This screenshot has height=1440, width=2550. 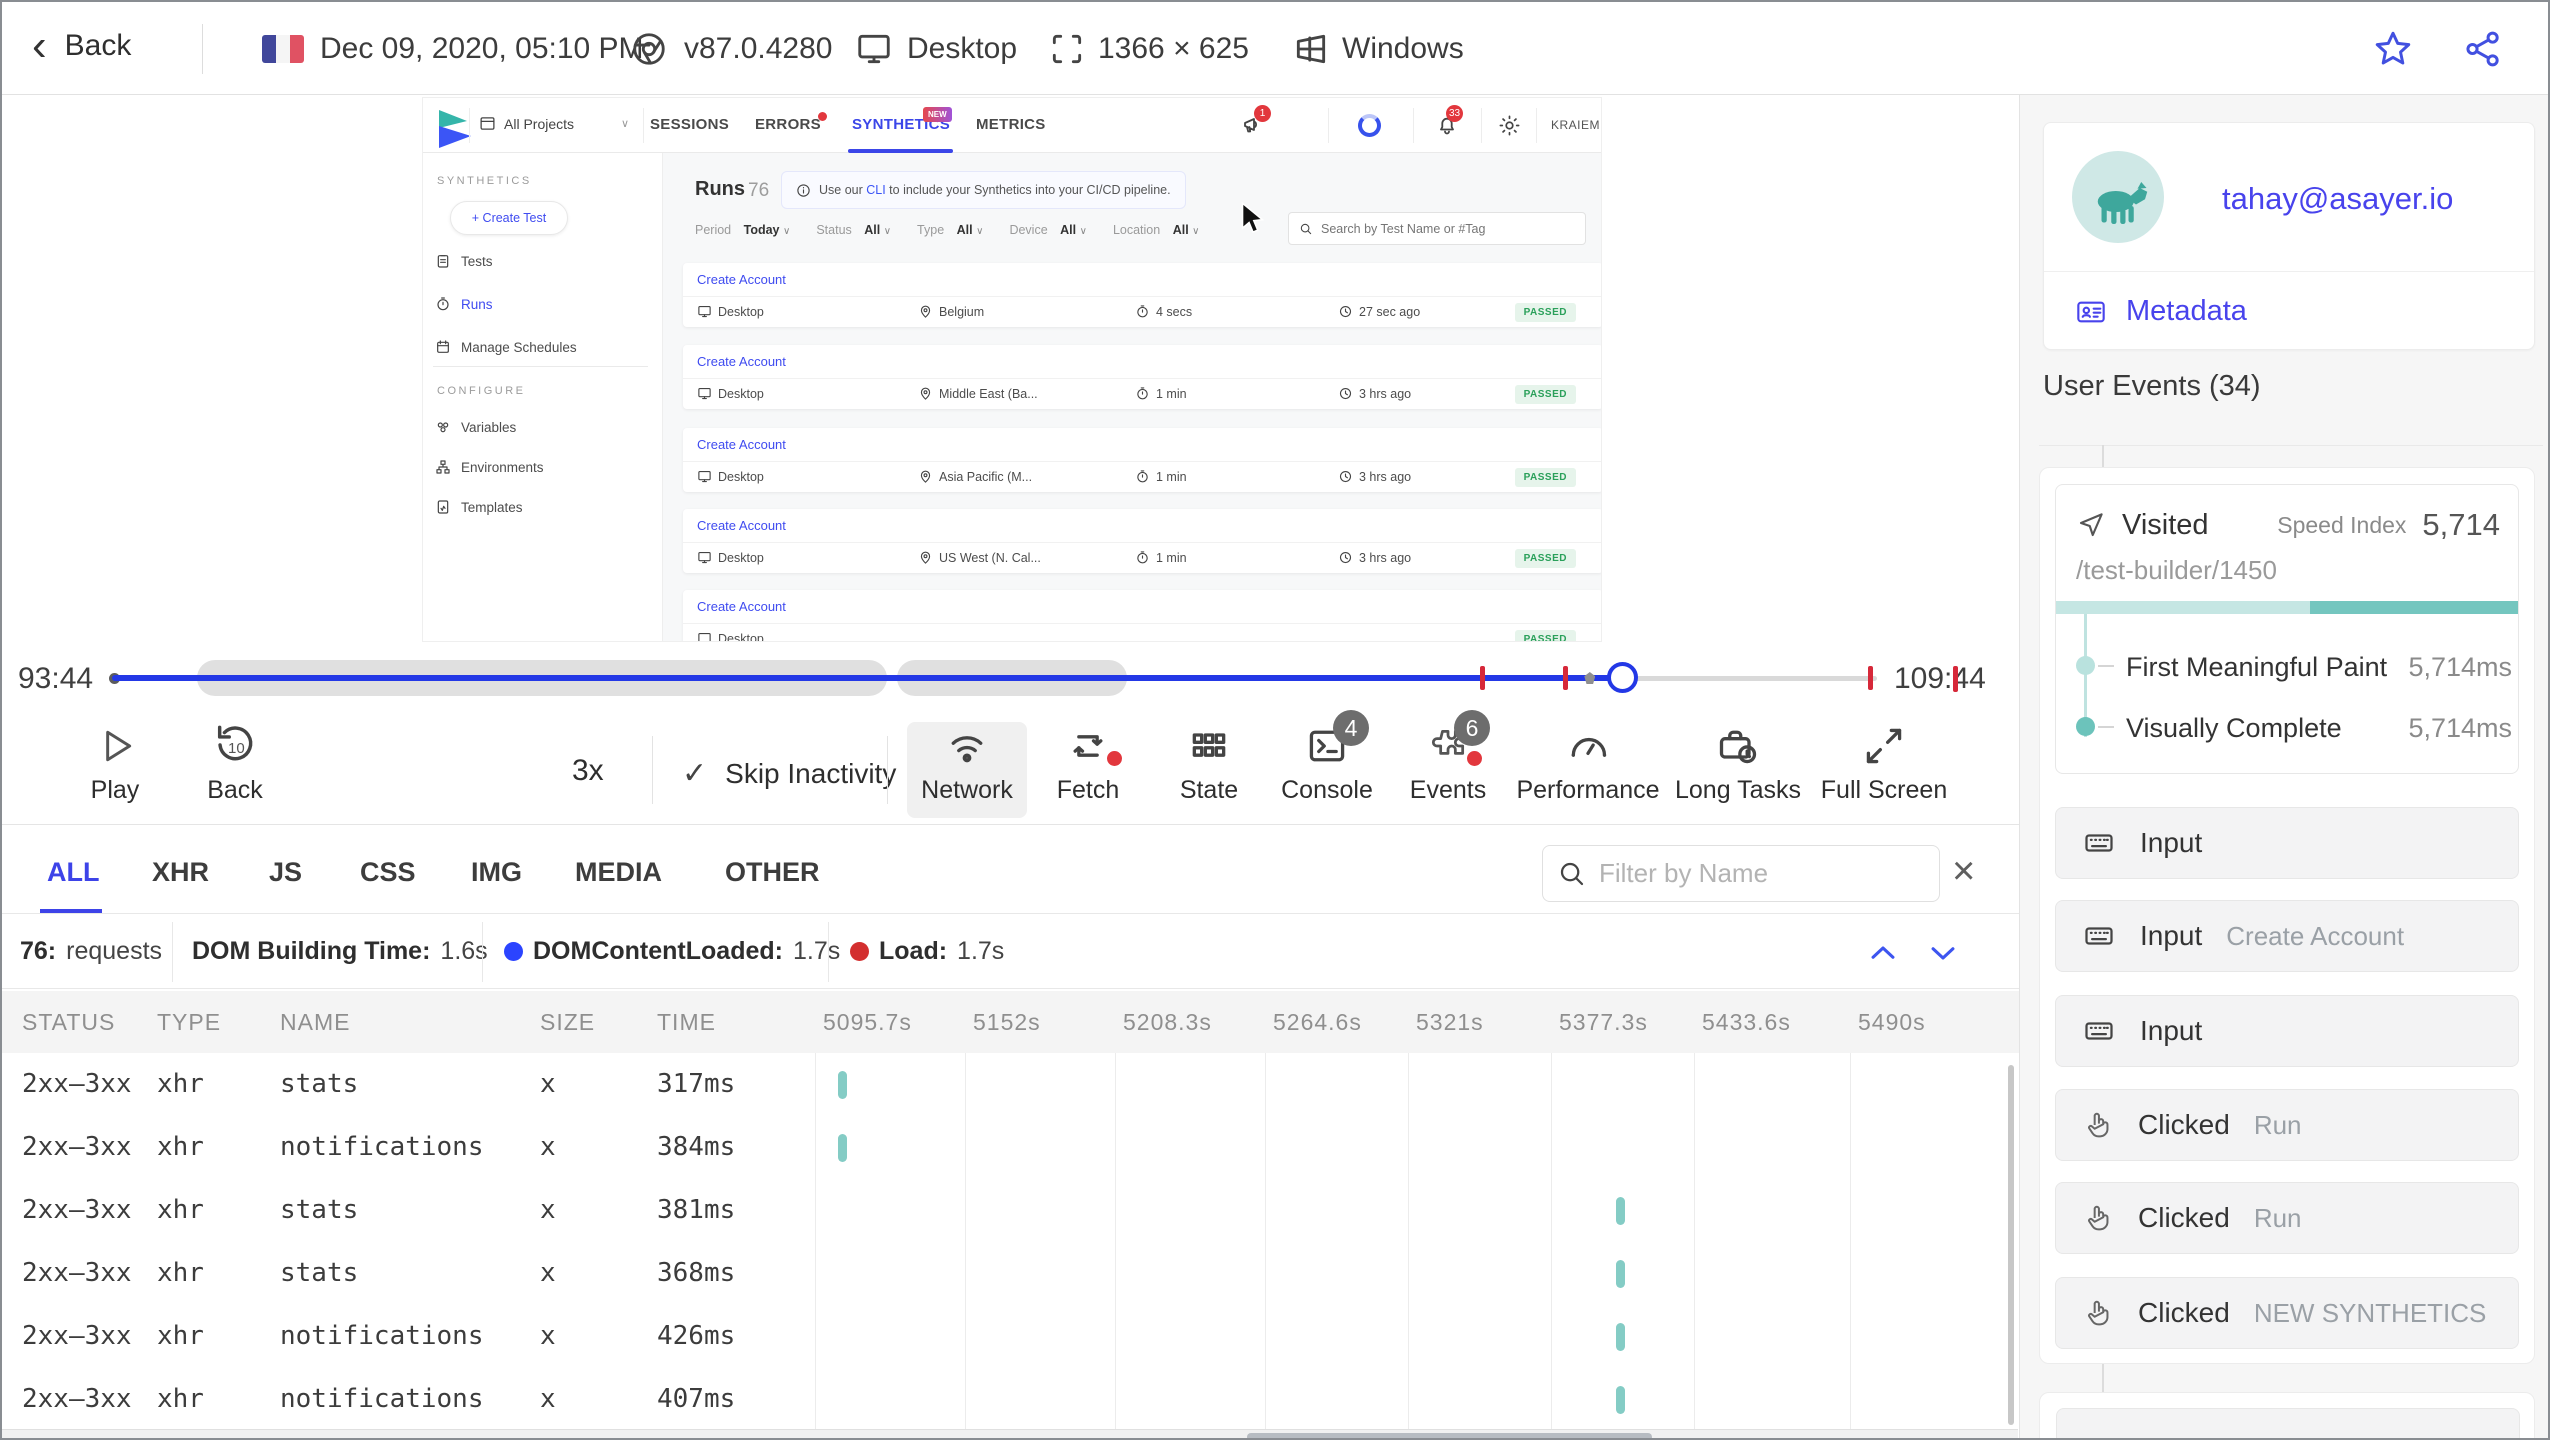 I want to click on announcements-icon: 1, so click(x=1256, y=121).